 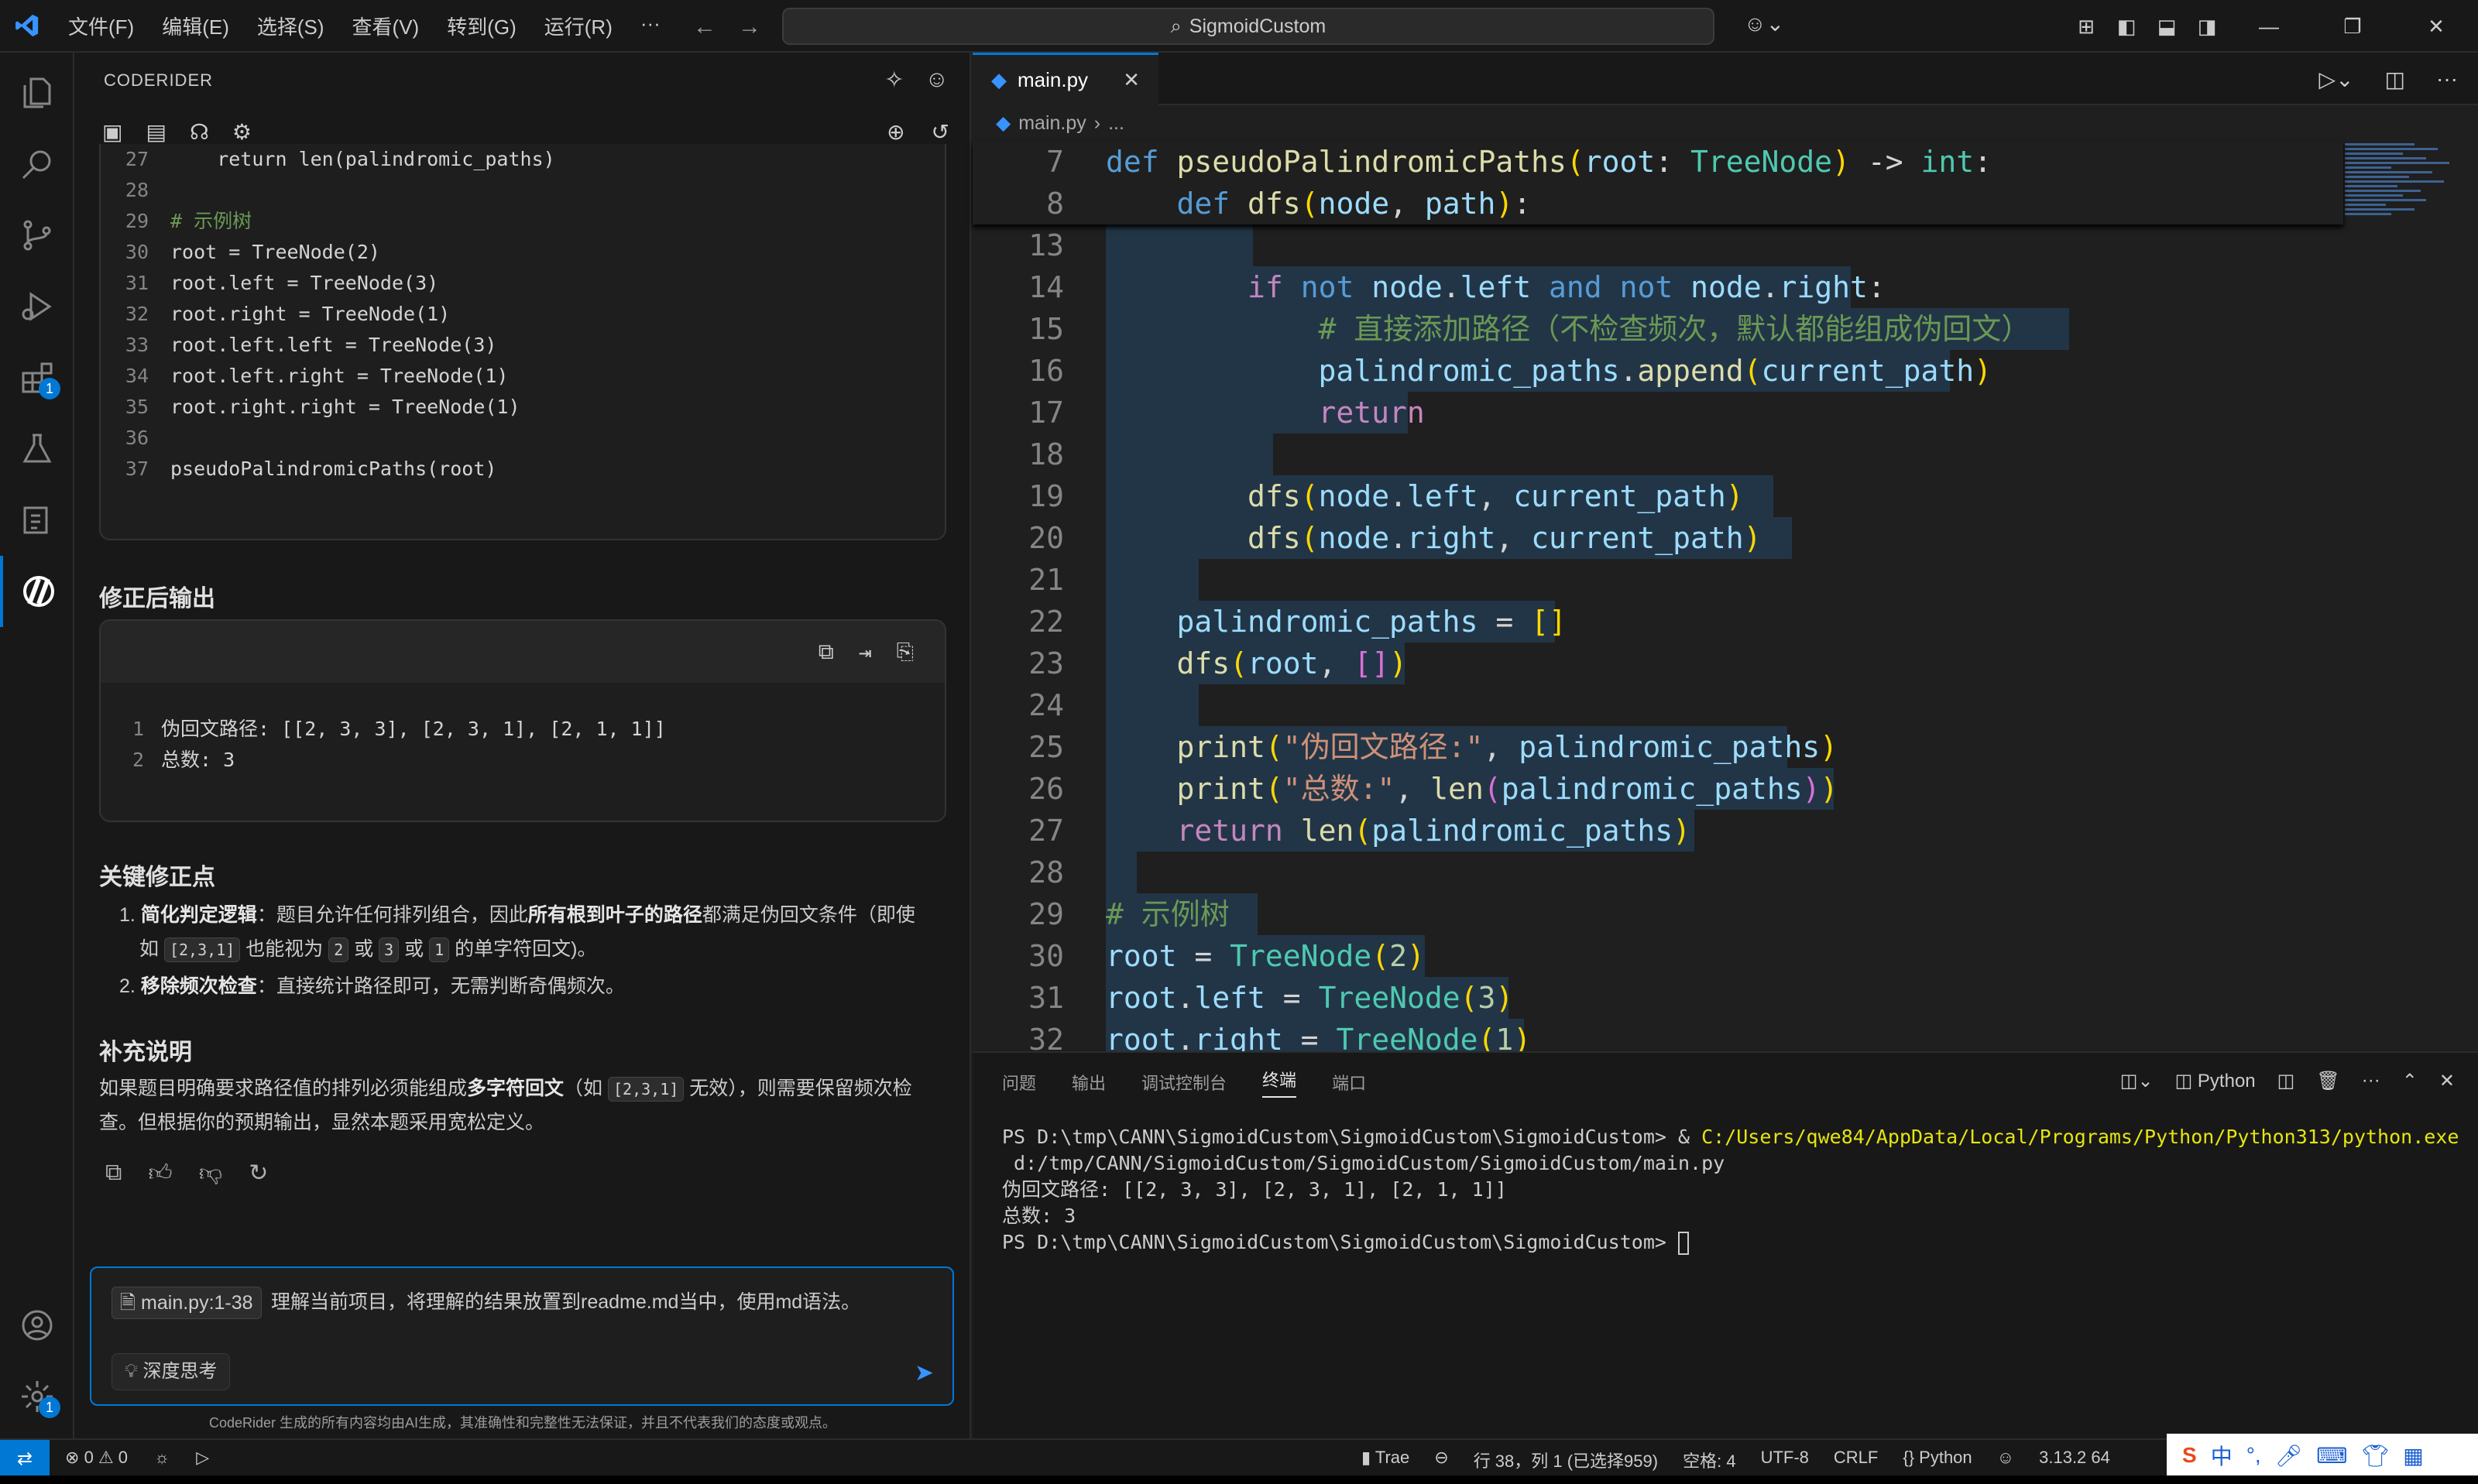 I want to click on copy-icon: ⧉, so click(x=826, y=652).